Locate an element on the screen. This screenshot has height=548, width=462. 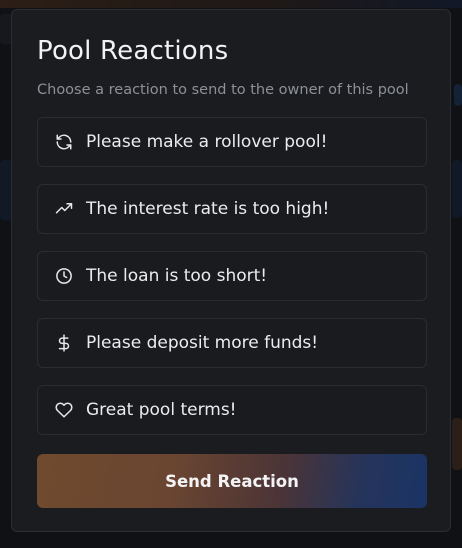
reaction-label: Please deposit more funds! is located at coordinates (202, 343).